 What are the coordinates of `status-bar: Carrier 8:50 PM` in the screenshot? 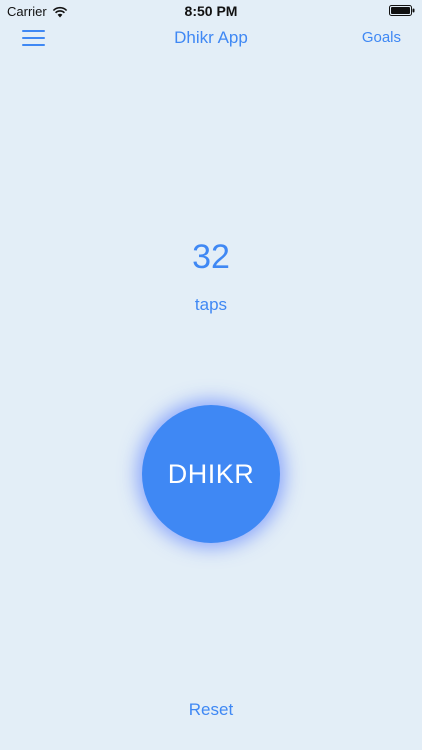 It's located at (211, 11).